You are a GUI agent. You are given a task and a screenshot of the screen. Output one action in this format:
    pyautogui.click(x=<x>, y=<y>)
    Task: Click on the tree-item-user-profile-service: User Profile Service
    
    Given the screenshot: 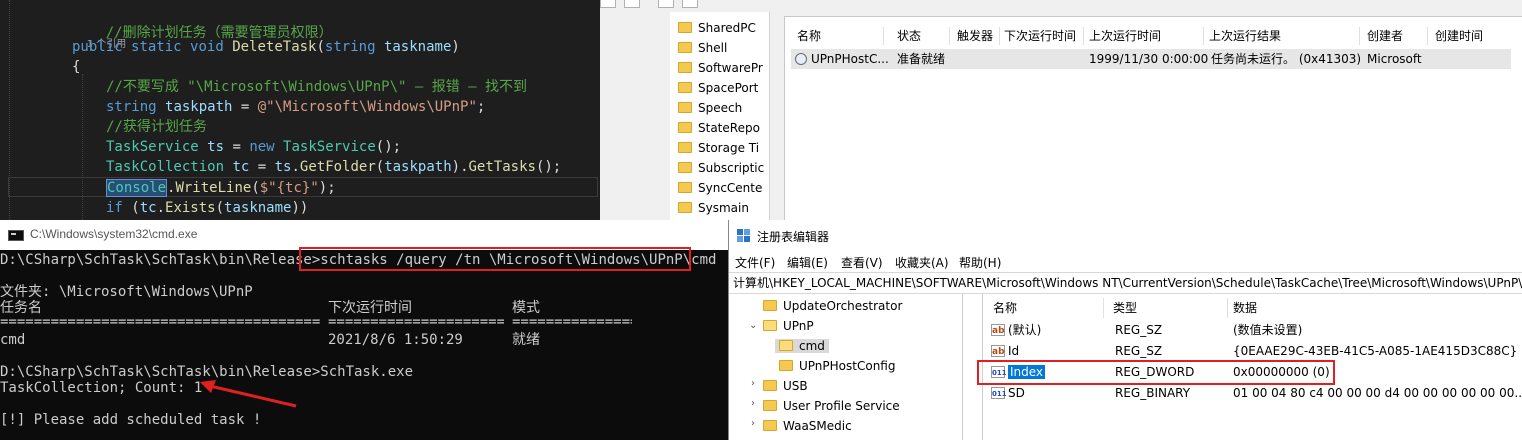 What is the action you would take?
    pyautogui.click(x=831, y=406)
    